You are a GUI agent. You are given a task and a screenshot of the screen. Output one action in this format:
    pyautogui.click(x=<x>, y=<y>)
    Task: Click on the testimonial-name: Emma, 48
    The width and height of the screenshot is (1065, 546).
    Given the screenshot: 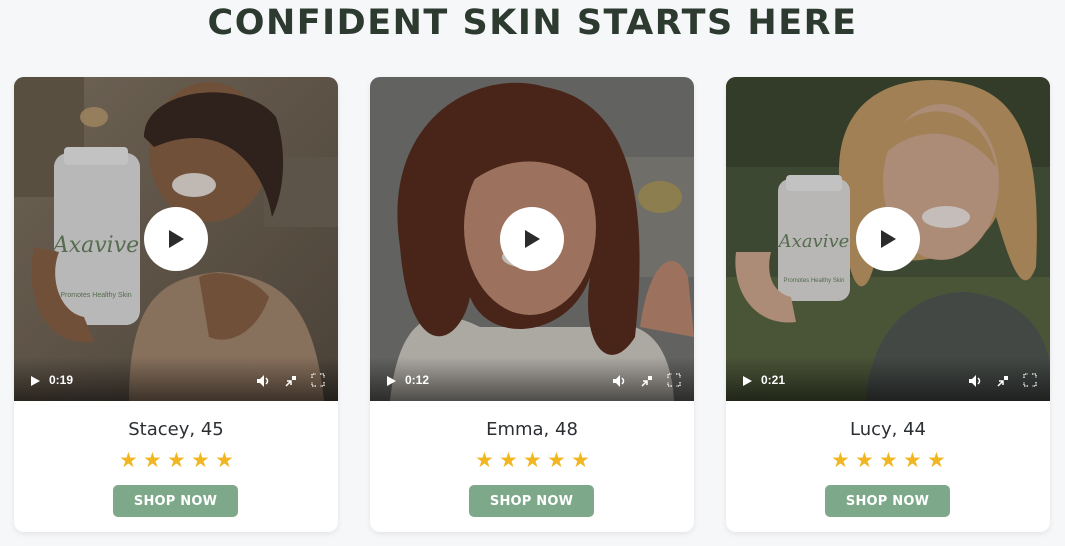 What is the action you would take?
    pyautogui.click(x=532, y=429)
    